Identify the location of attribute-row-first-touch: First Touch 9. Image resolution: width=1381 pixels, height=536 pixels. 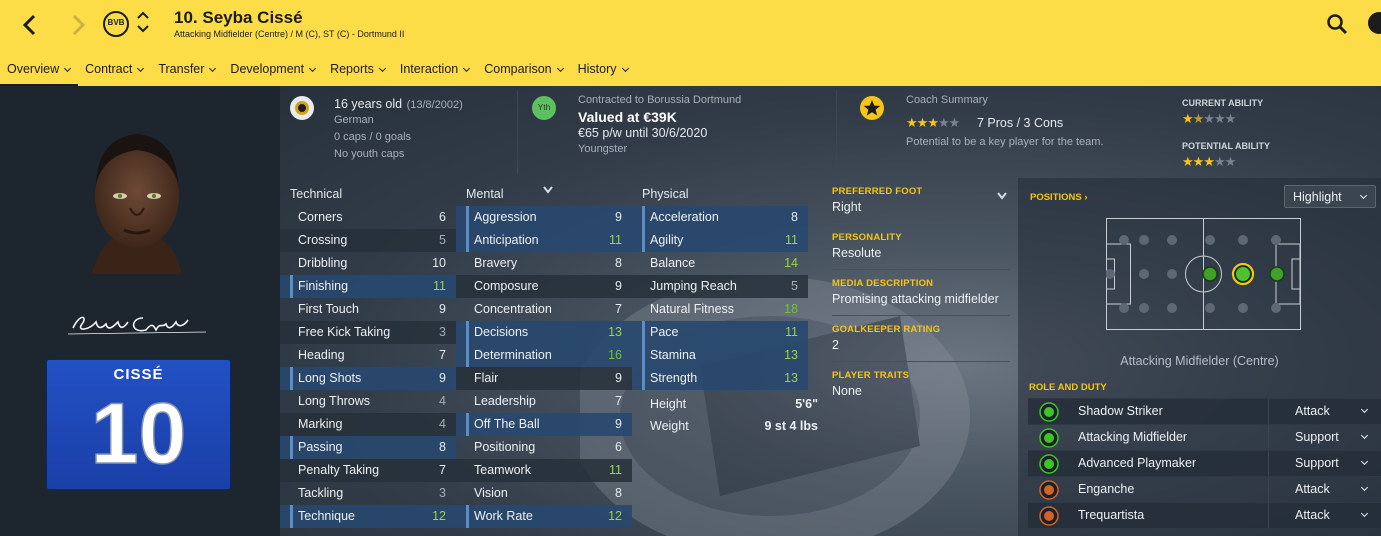
(368, 309).